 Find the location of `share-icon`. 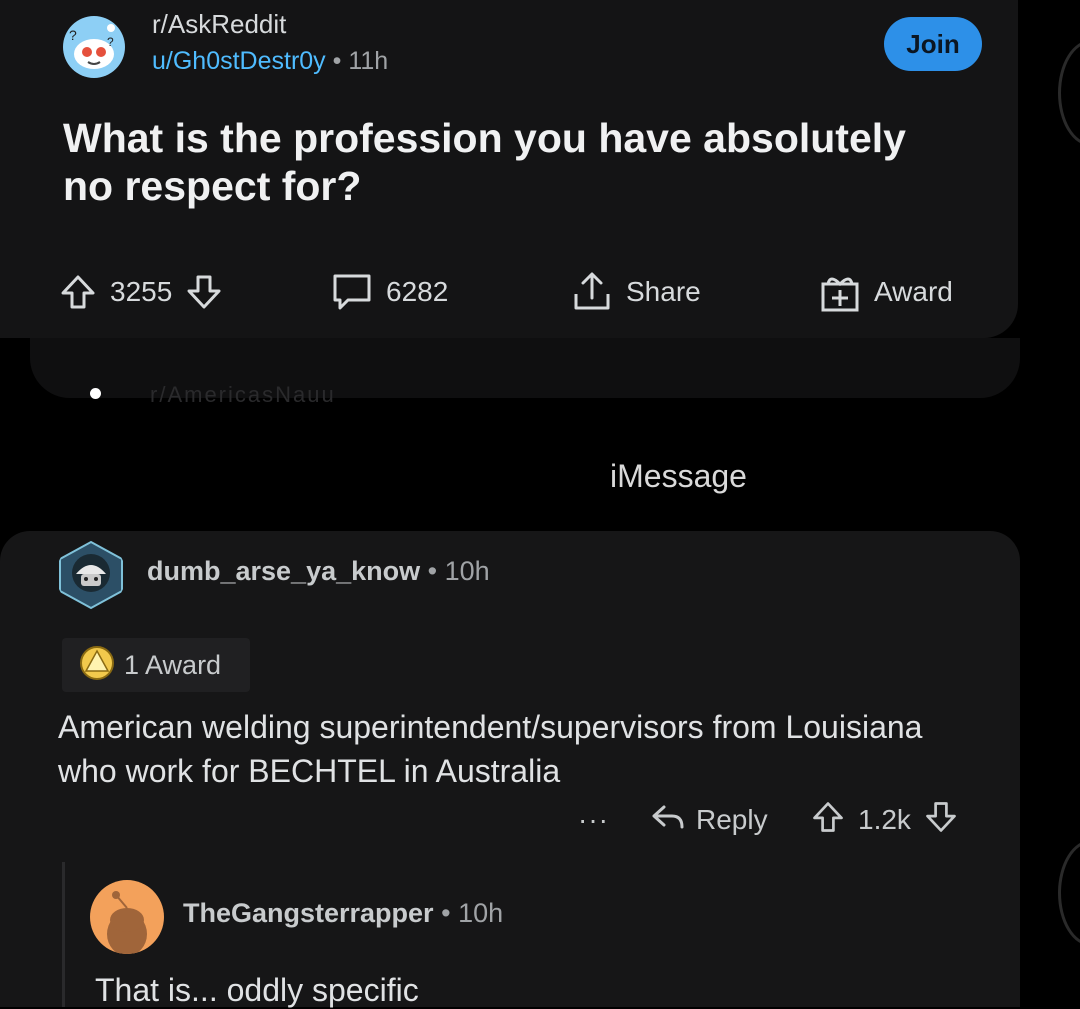

share-icon is located at coordinates (592, 292).